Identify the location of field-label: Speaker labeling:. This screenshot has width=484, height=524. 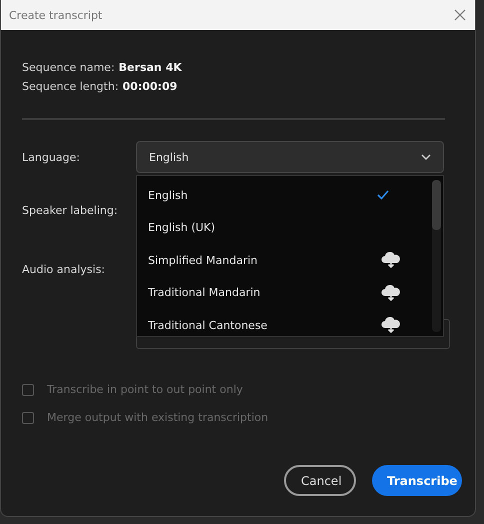
(70, 210).